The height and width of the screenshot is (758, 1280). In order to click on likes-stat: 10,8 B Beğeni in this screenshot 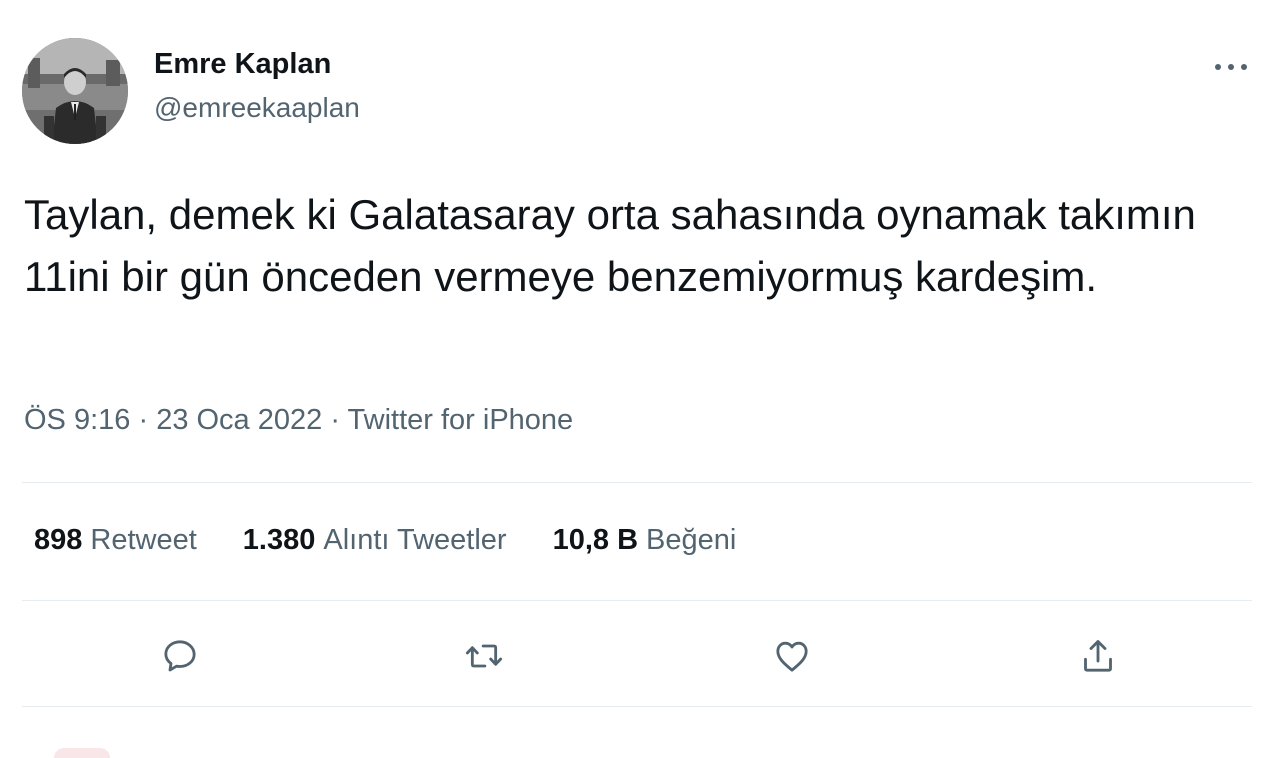, I will do `click(645, 540)`.